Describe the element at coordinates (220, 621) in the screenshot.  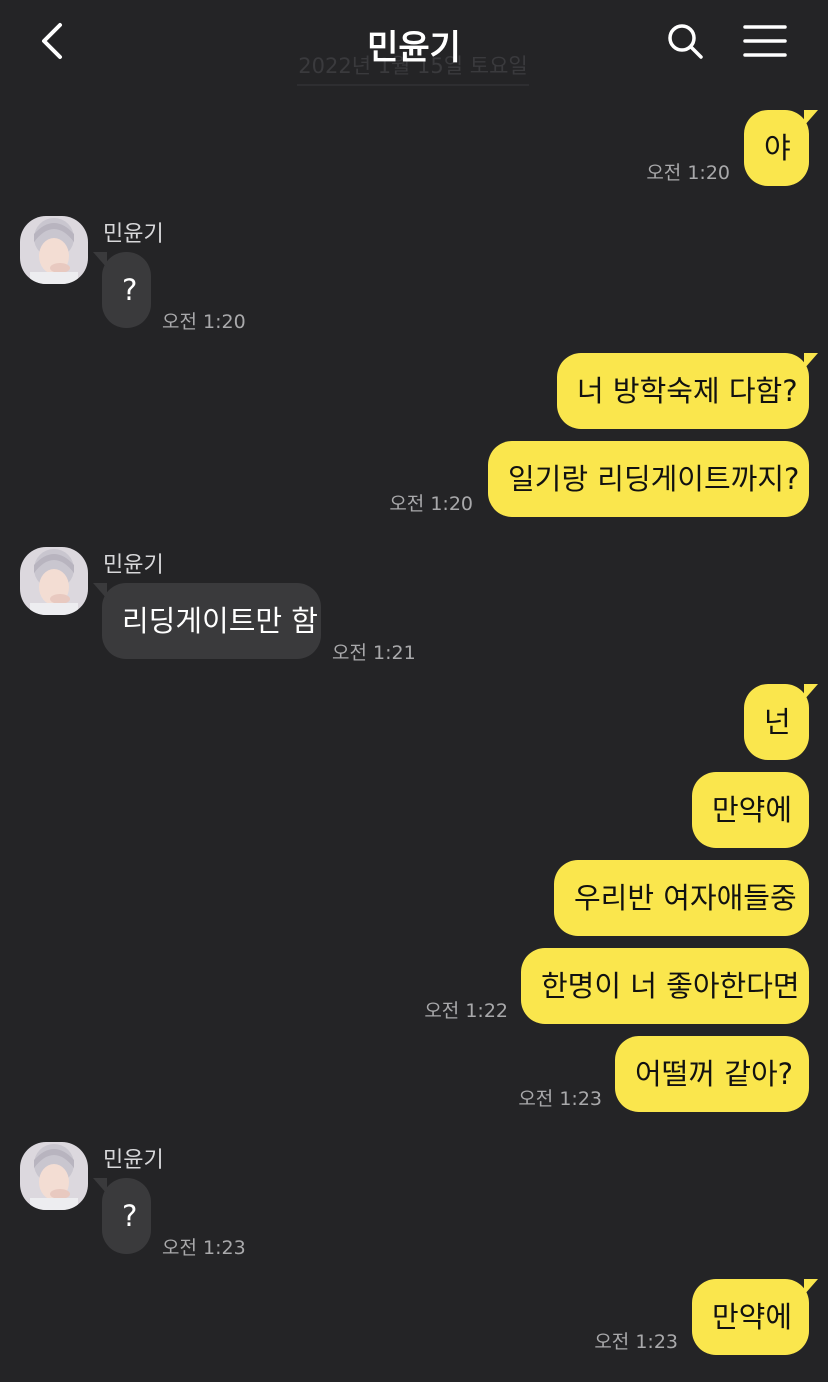
I see `message-text: 리딩게이트만 함` at that location.